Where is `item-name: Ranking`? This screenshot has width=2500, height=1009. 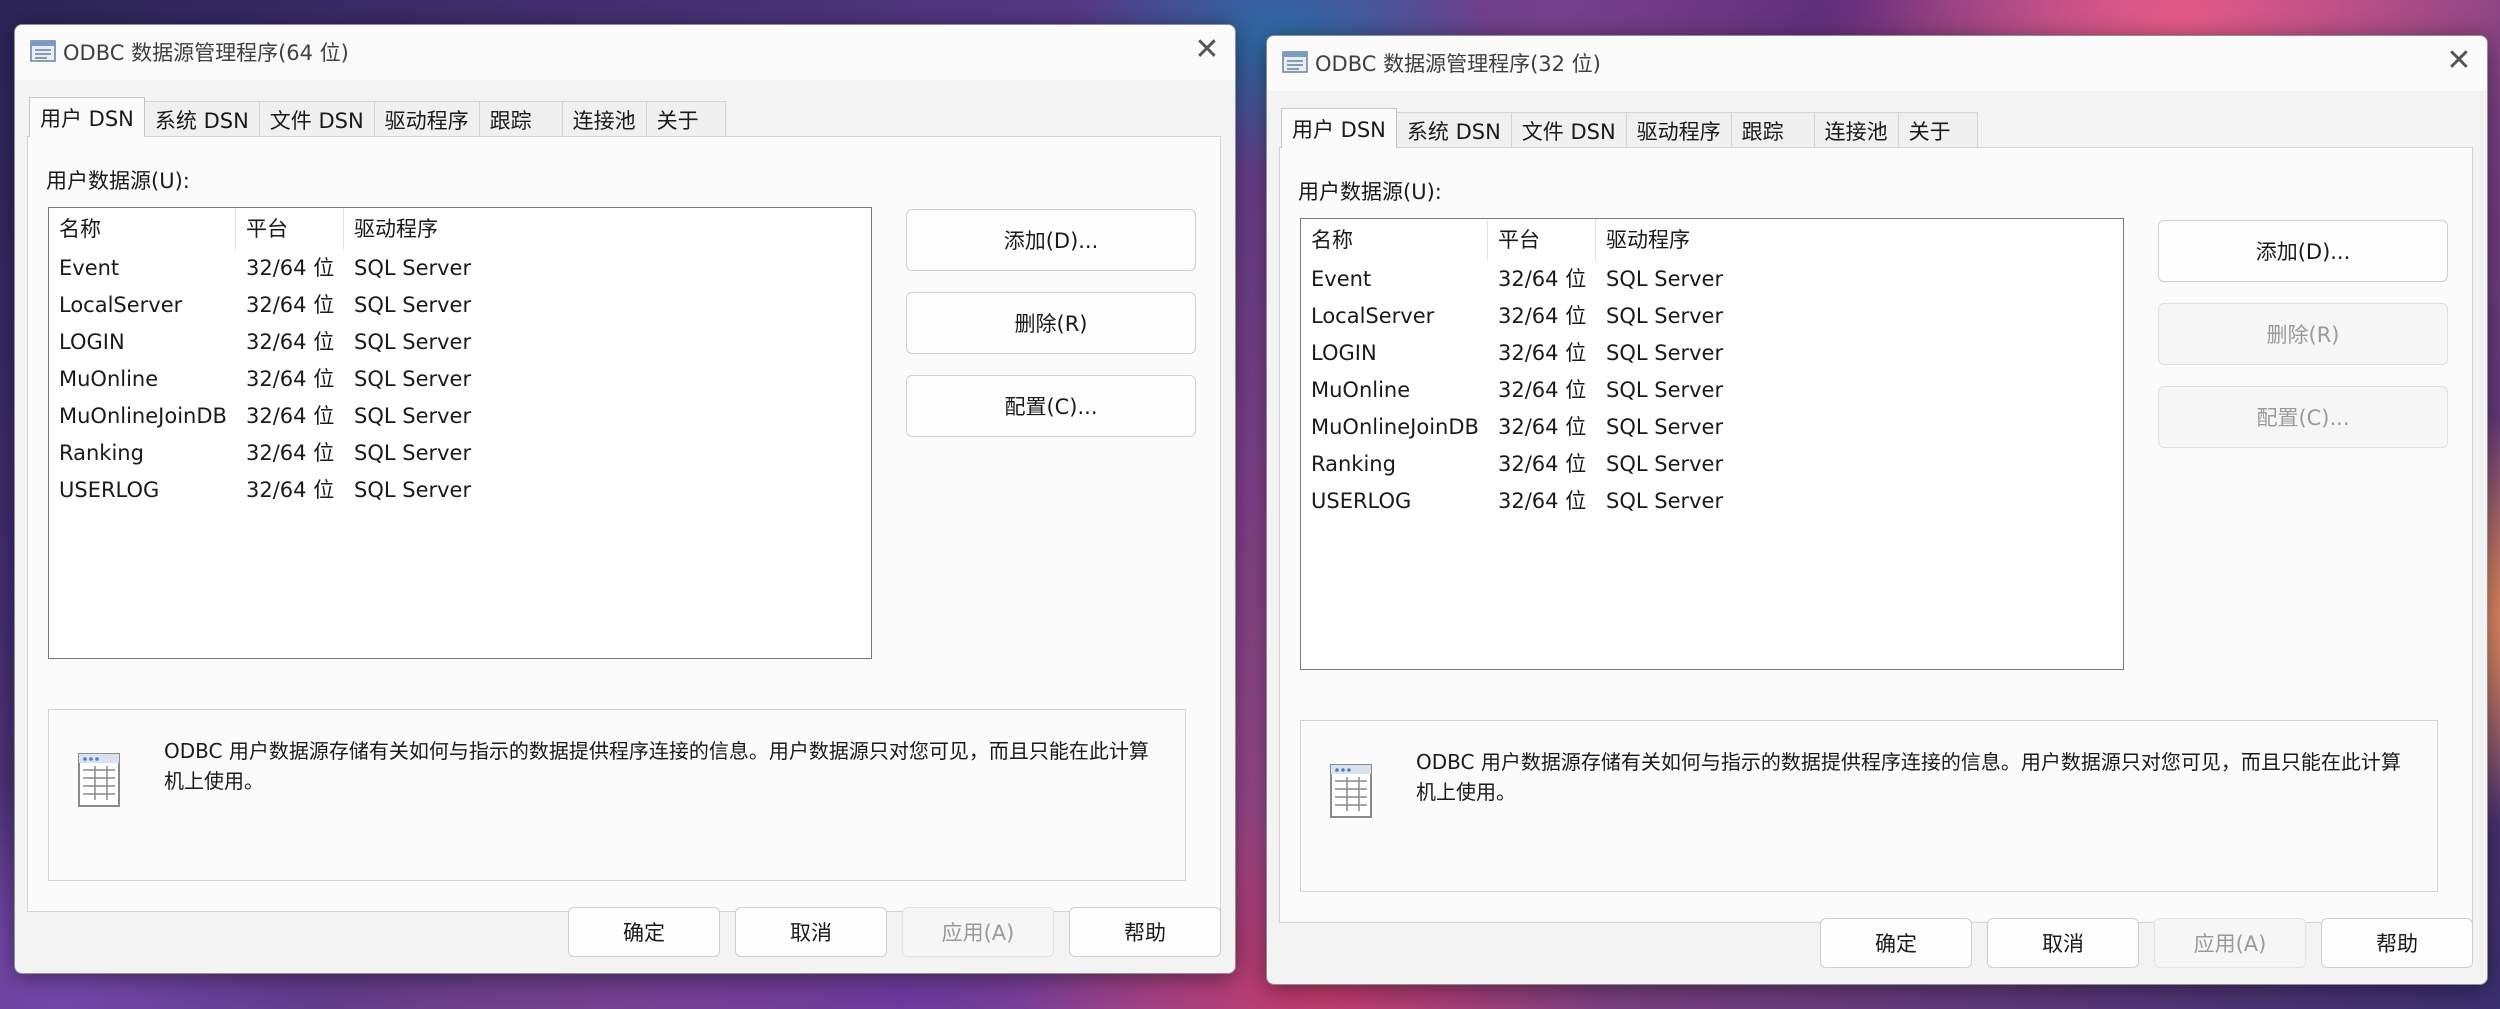 item-name: Ranking is located at coordinates (101, 453).